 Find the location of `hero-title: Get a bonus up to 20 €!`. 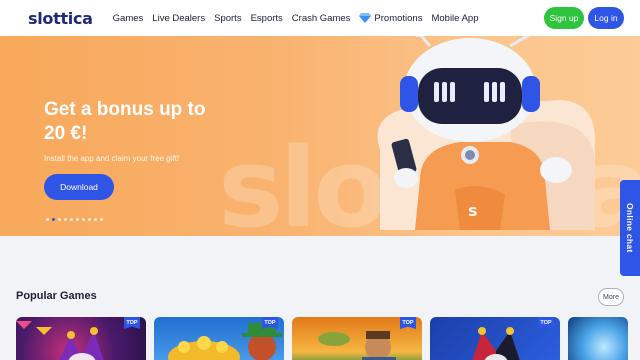

hero-title: Get a bonus up to 20 €! is located at coordinates (125, 121).